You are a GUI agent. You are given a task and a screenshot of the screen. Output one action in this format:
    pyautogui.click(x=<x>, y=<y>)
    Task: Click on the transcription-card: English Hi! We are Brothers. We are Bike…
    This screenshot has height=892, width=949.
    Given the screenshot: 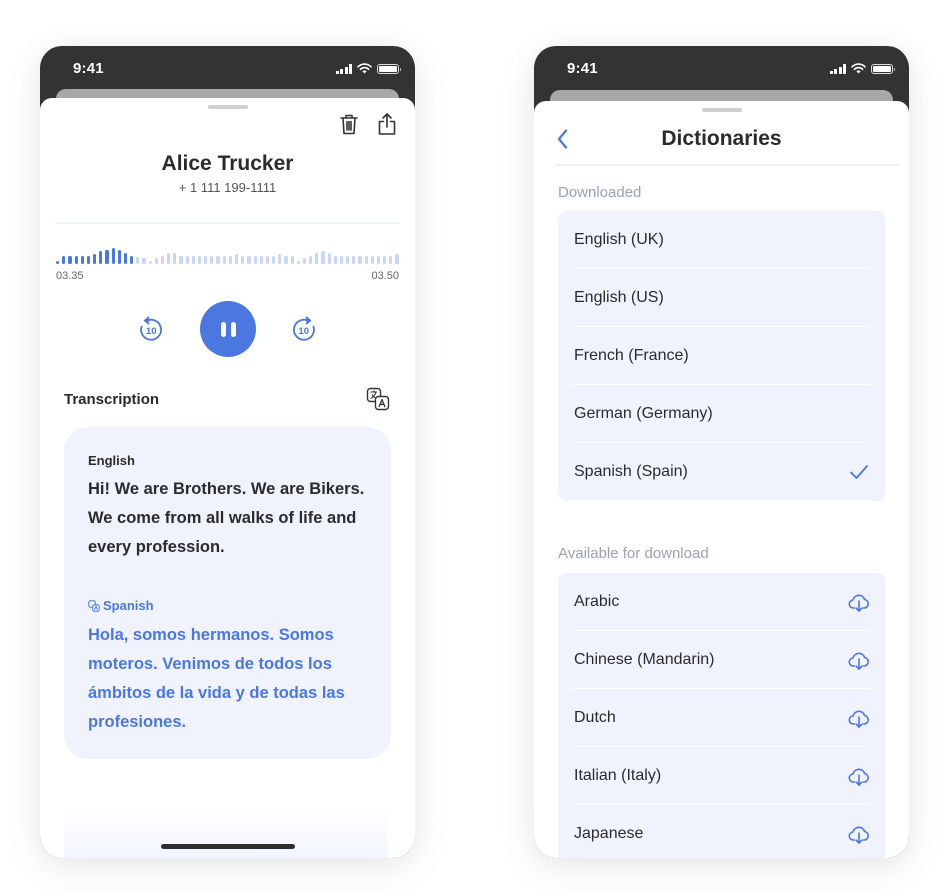 What is the action you would take?
    pyautogui.click(x=227, y=593)
    